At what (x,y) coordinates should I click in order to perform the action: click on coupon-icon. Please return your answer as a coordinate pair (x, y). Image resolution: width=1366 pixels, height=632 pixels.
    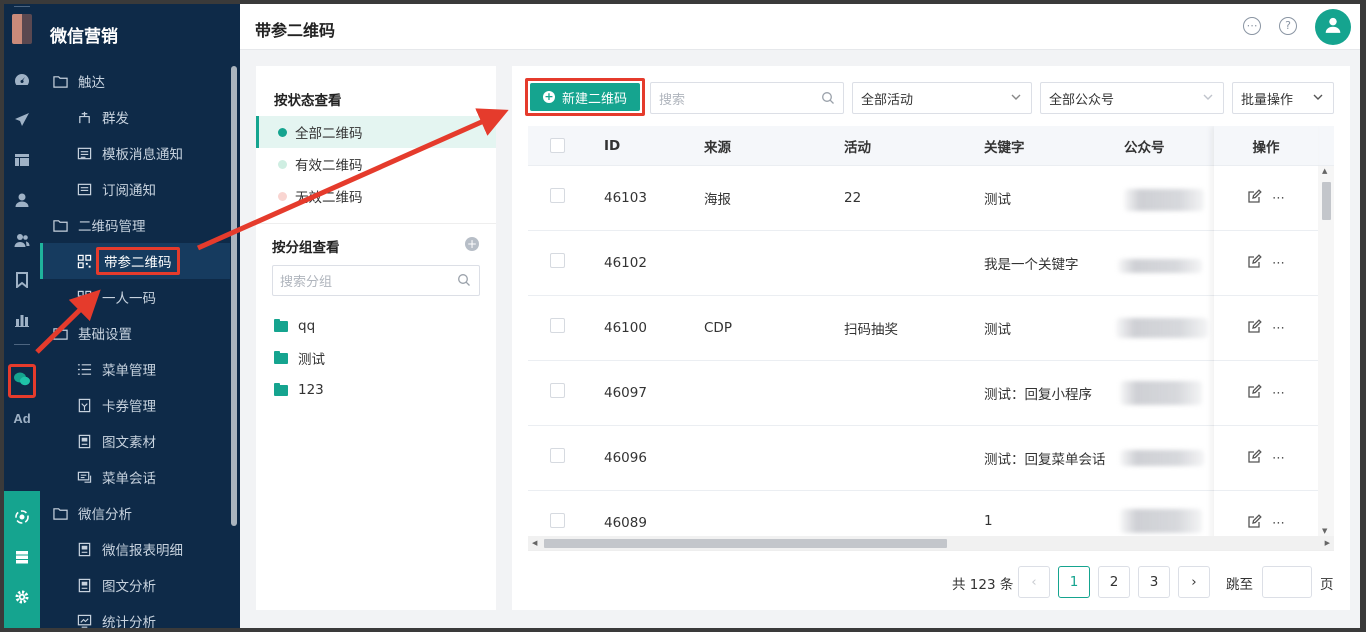
    Looking at the image, I should click on (84, 405).